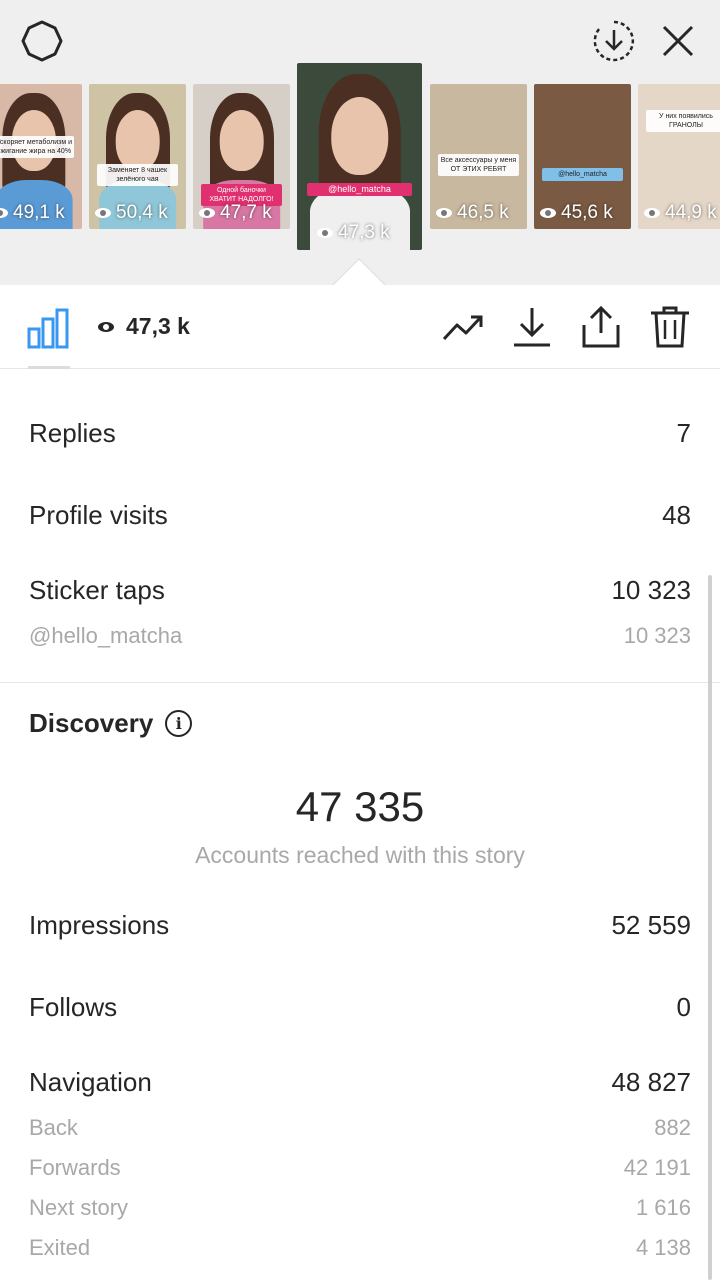 Image resolution: width=720 pixels, height=1280 pixels. I want to click on sticker-handle-label: @hello_matcha, so click(106, 635).